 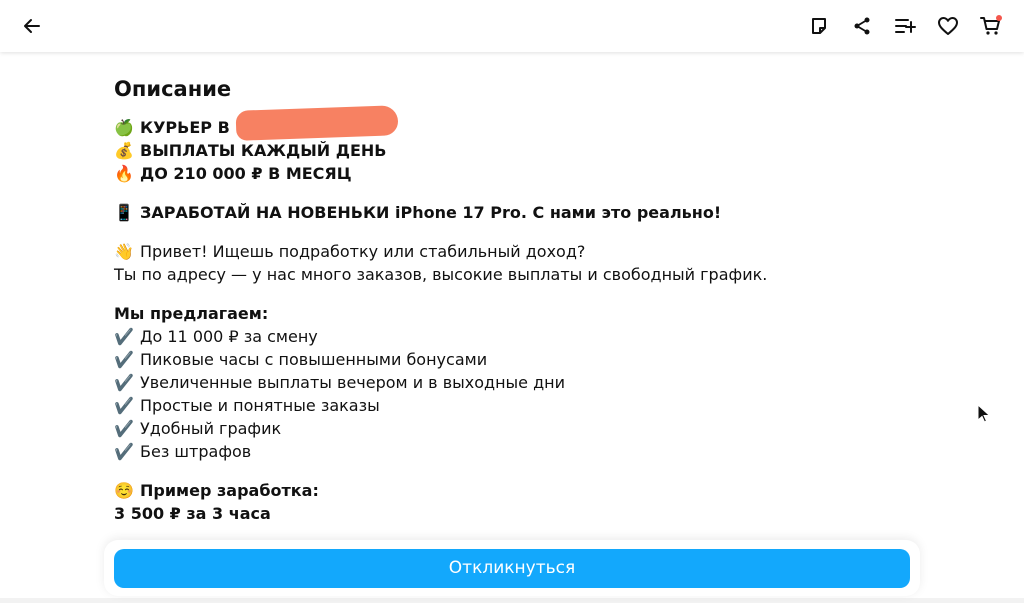 I want to click on heart-icon, so click(x=947, y=26).